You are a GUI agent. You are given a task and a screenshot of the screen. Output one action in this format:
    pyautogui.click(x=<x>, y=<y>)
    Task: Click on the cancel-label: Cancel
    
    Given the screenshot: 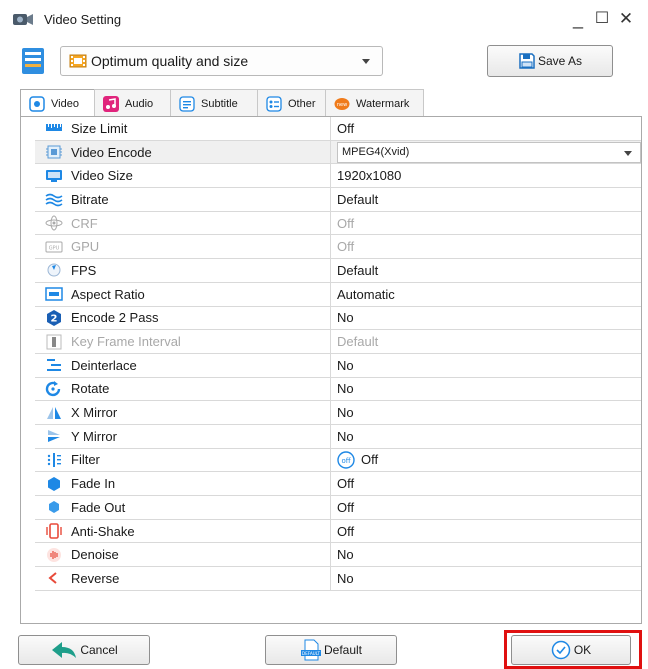 What is the action you would take?
    pyautogui.click(x=99, y=650)
    